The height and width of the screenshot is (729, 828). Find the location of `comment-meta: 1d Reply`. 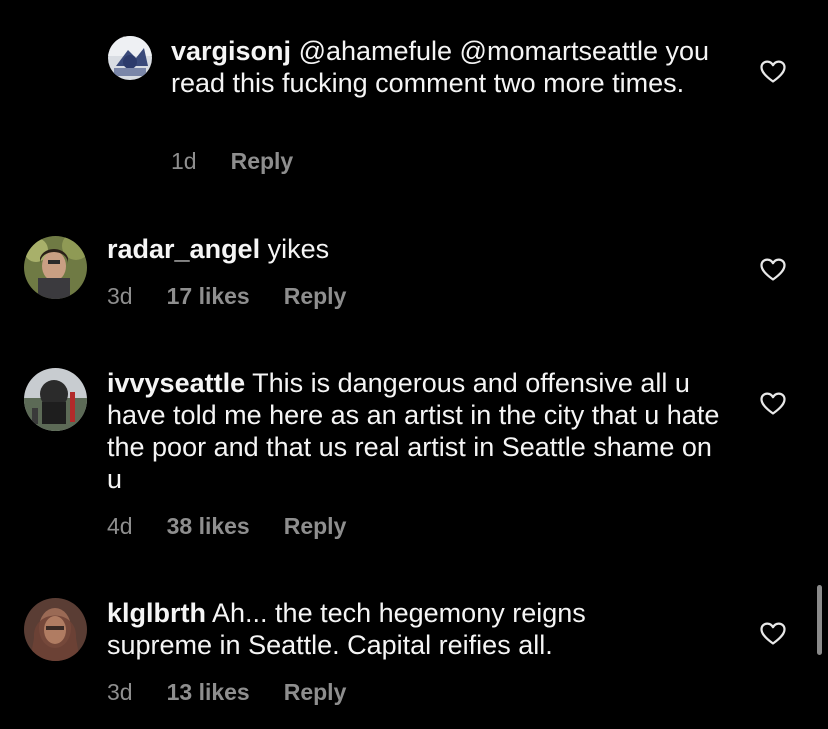

comment-meta: 1d Reply is located at coordinates (232, 161).